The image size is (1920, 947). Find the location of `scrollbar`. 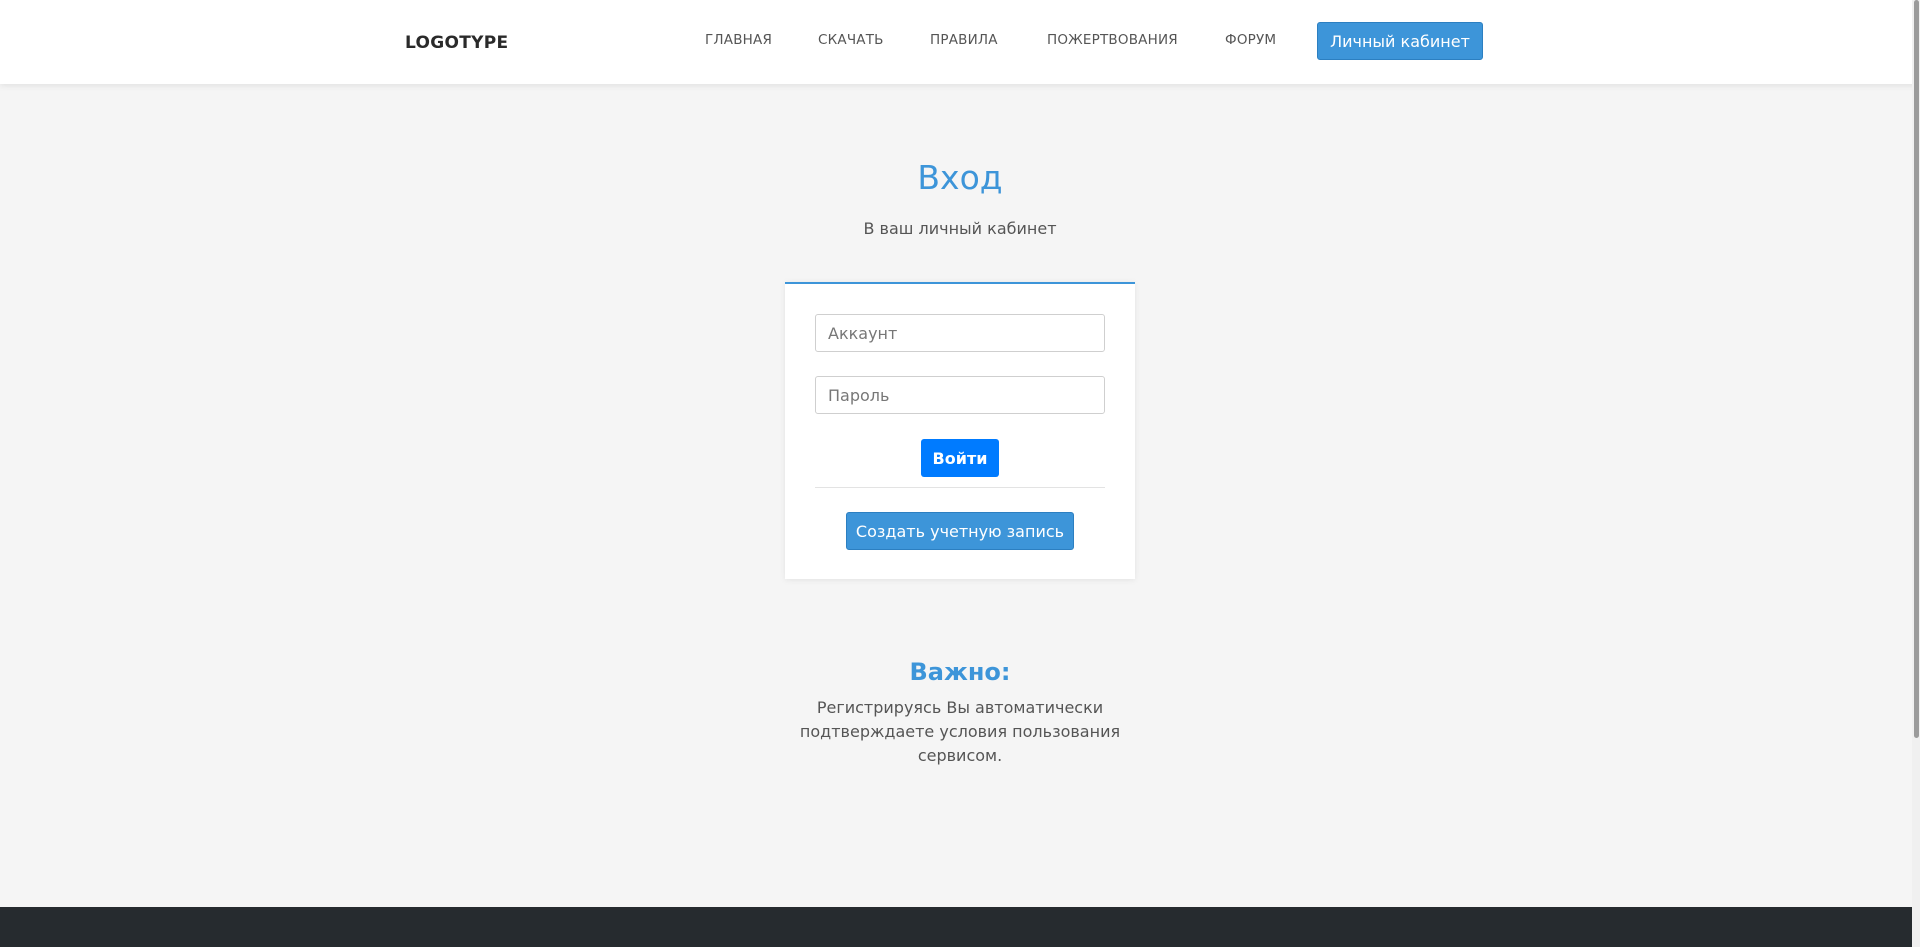

scrollbar is located at coordinates (1916, 473).